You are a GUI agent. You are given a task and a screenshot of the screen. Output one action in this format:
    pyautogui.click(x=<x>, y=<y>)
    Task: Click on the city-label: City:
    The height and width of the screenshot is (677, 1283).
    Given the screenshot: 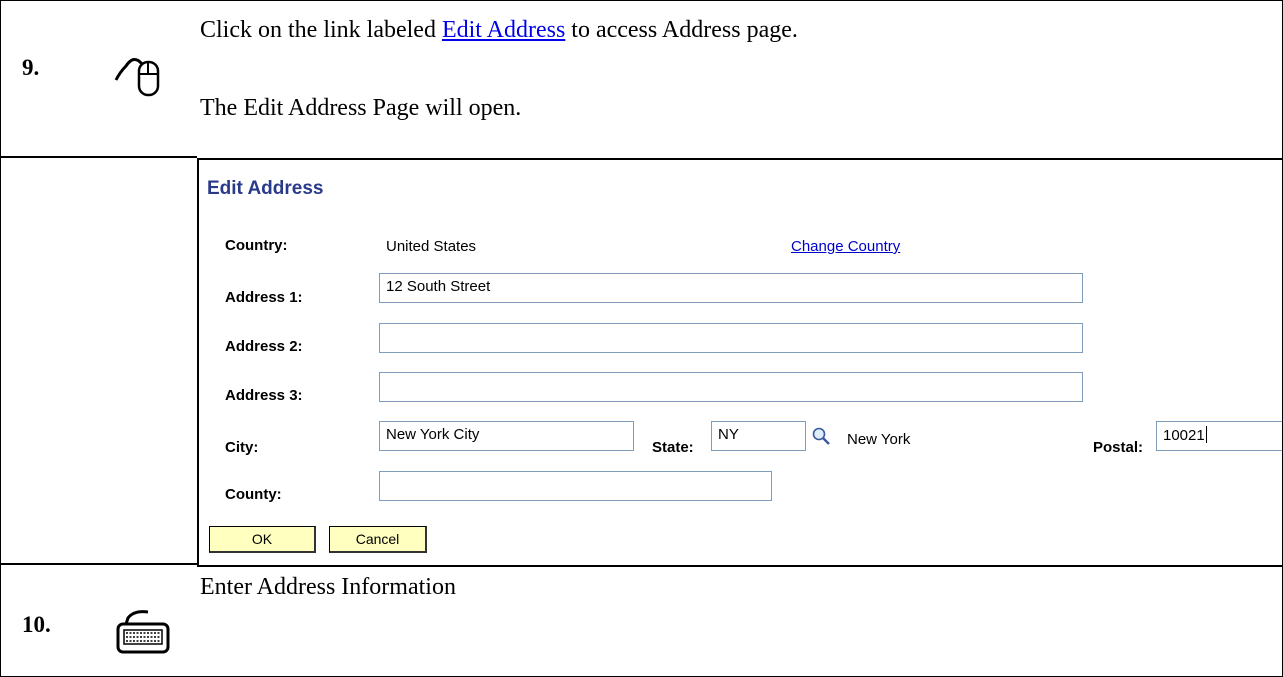 What is the action you would take?
    pyautogui.click(x=242, y=447)
    